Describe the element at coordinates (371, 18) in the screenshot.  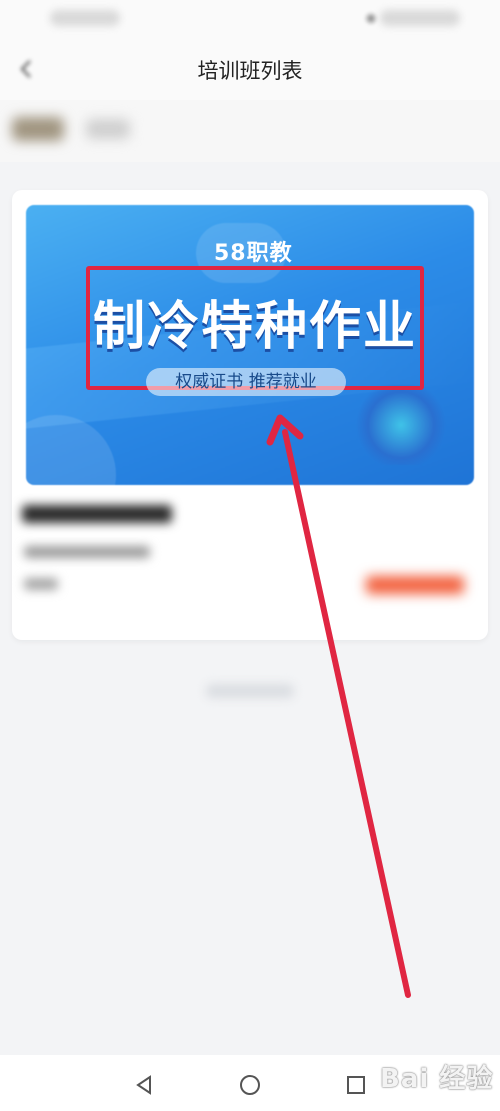
I see `eye-icon: ◉` at that location.